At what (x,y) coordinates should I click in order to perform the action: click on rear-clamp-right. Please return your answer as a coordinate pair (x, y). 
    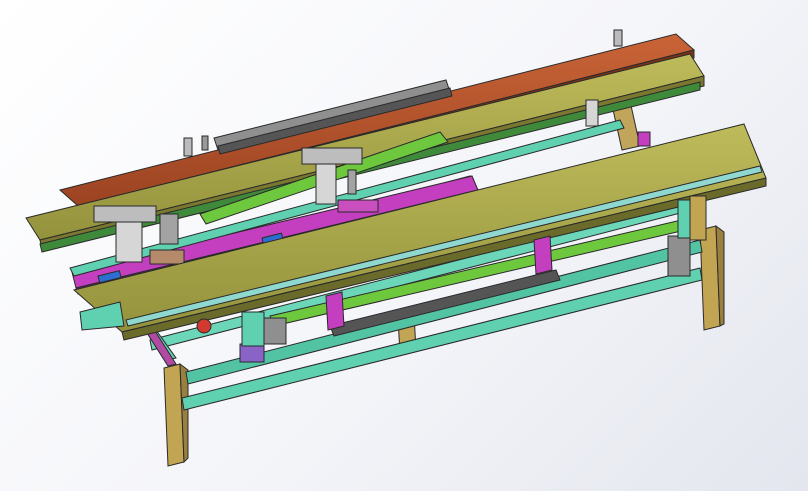
    Looking at the image, I should click on (618, 38).